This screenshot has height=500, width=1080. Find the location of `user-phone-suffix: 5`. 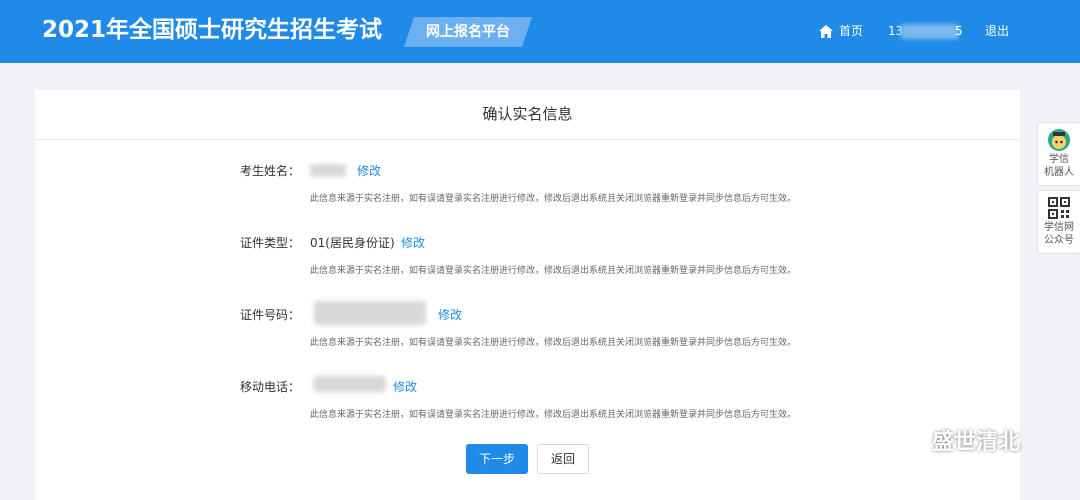

user-phone-suffix: 5 is located at coordinates (959, 31).